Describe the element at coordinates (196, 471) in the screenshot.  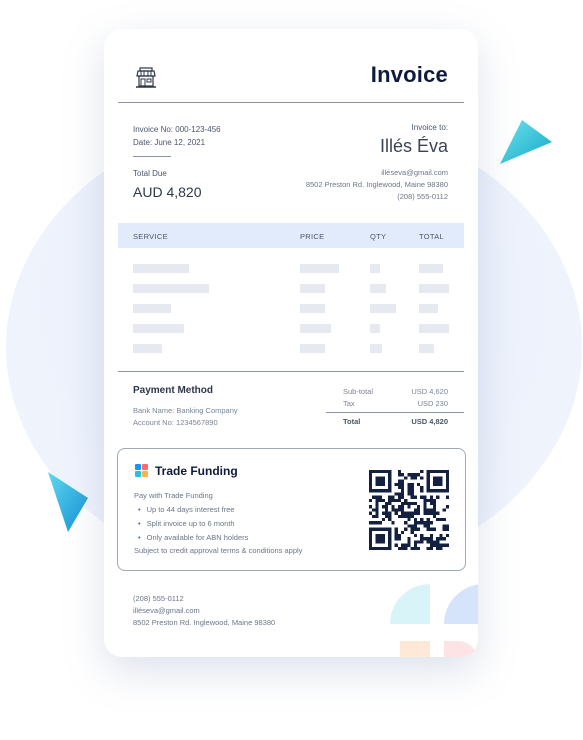
I see `trade-funding-title: Trade Funding` at that location.